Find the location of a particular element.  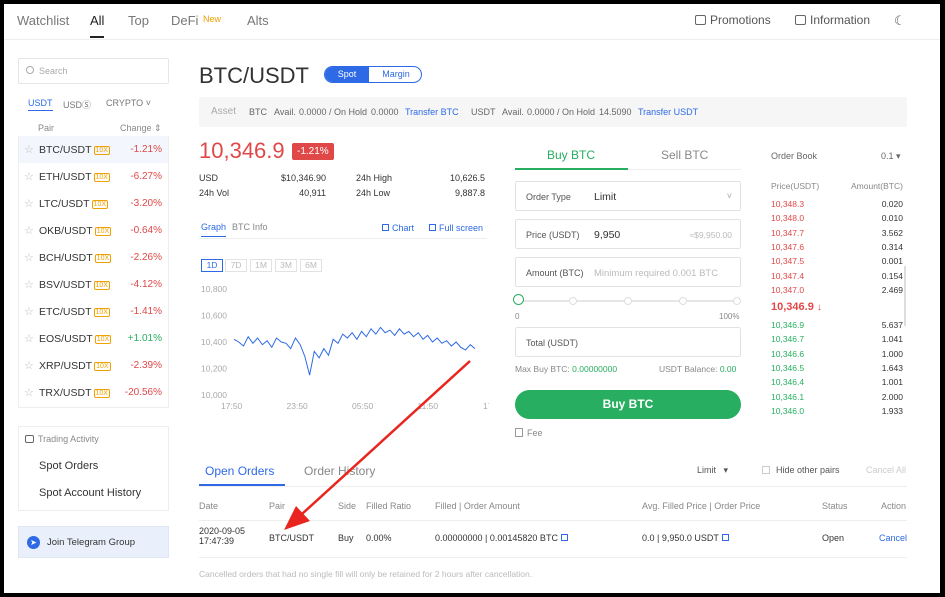

tab-order-history: Order History is located at coordinates (339, 471).